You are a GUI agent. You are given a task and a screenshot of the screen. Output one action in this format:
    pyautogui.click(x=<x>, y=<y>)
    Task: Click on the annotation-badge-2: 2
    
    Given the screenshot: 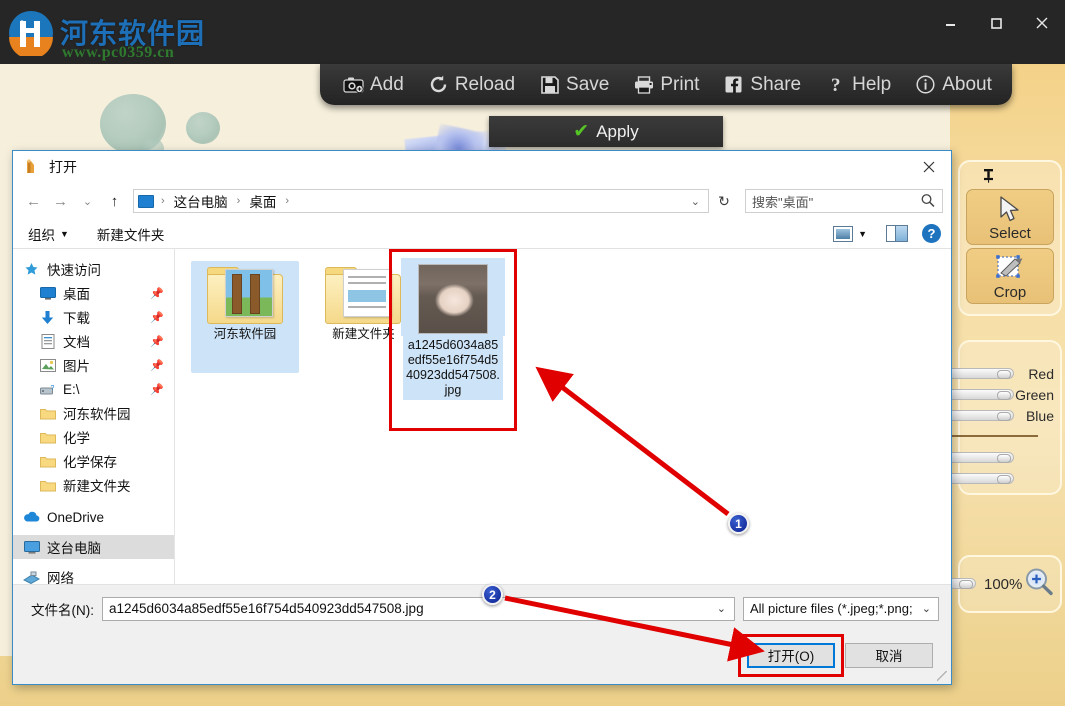 What is the action you would take?
    pyautogui.click(x=492, y=594)
    